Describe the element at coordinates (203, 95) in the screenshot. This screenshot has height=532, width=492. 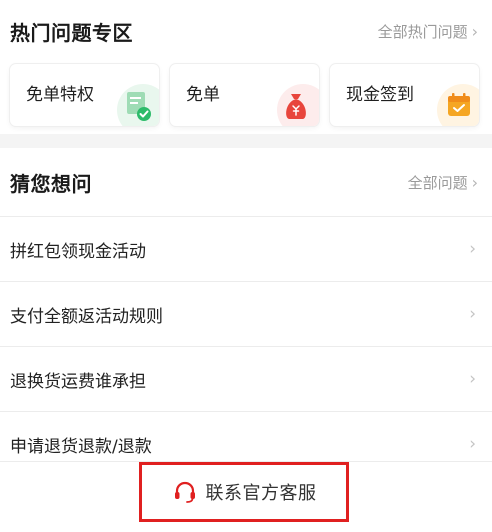
I see `hot-card-label: 免单` at that location.